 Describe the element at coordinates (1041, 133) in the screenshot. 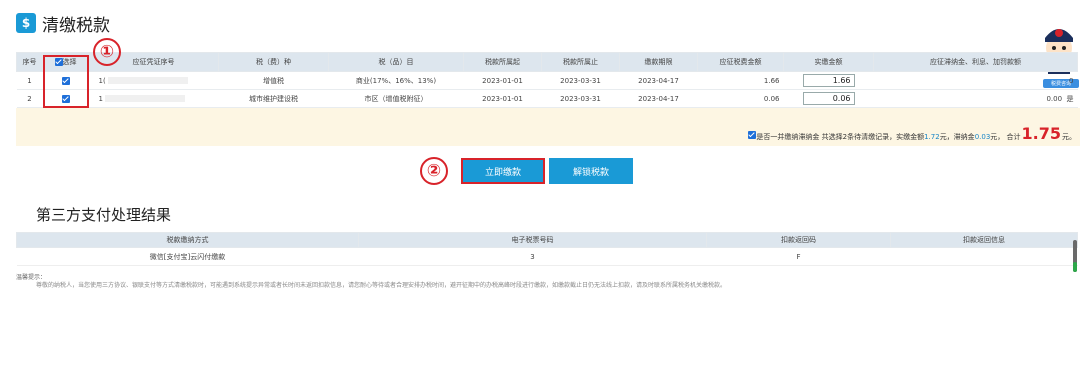

I see `grand-total: 1.75` at that location.